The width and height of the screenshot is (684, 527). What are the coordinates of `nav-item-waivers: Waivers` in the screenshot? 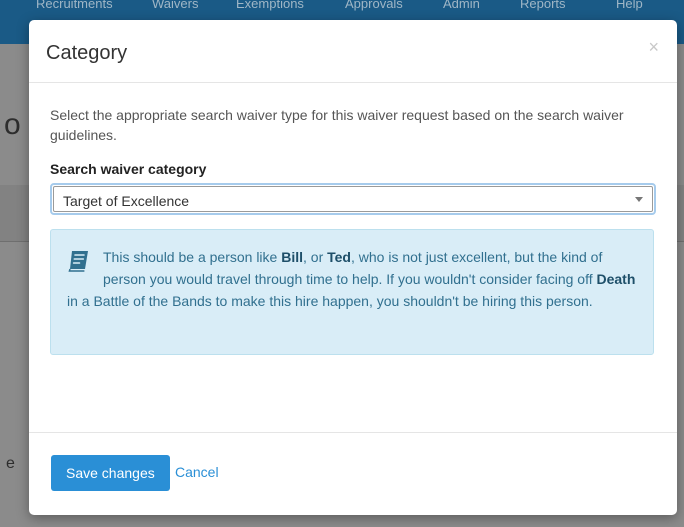 It's located at (175, 5).